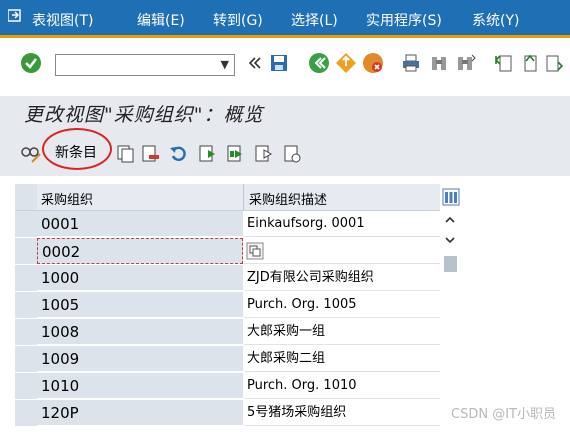 This screenshot has width=570, height=432. What do you see at coordinates (450, 240) in the screenshot?
I see `scroll-down-icon` at bounding box center [450, 240].